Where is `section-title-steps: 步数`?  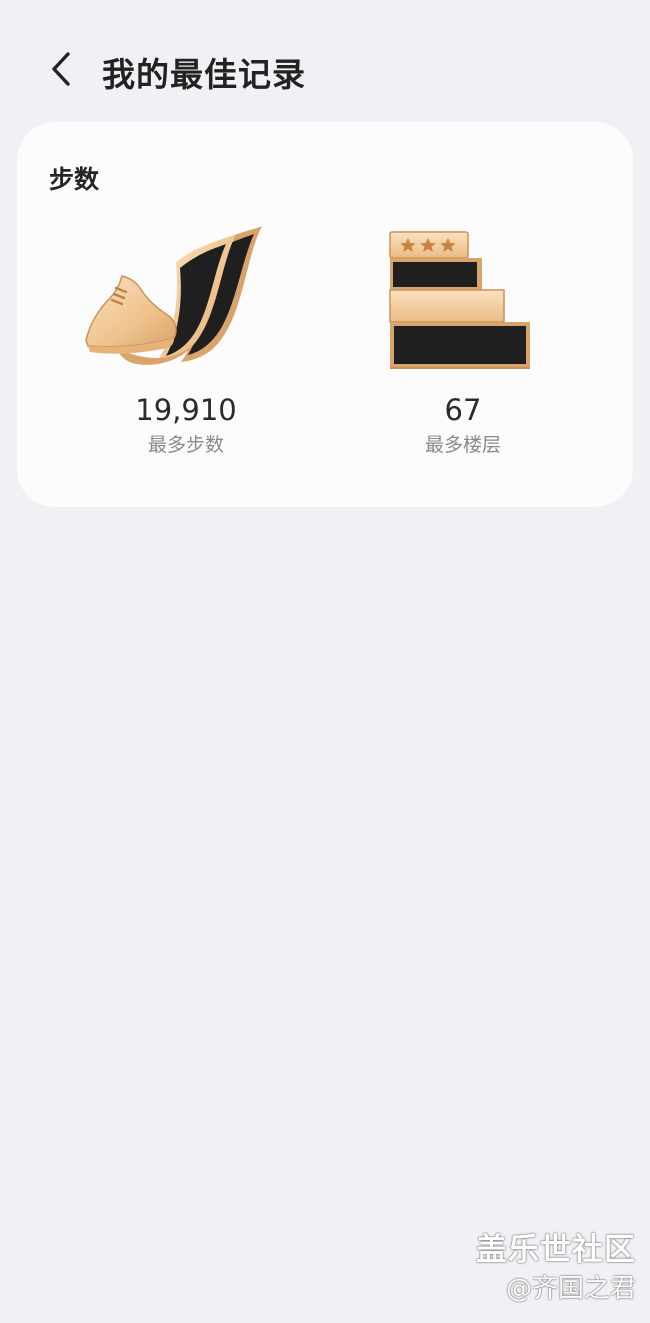 section-title-steps: 步数 is located at coordinates (74, 179).